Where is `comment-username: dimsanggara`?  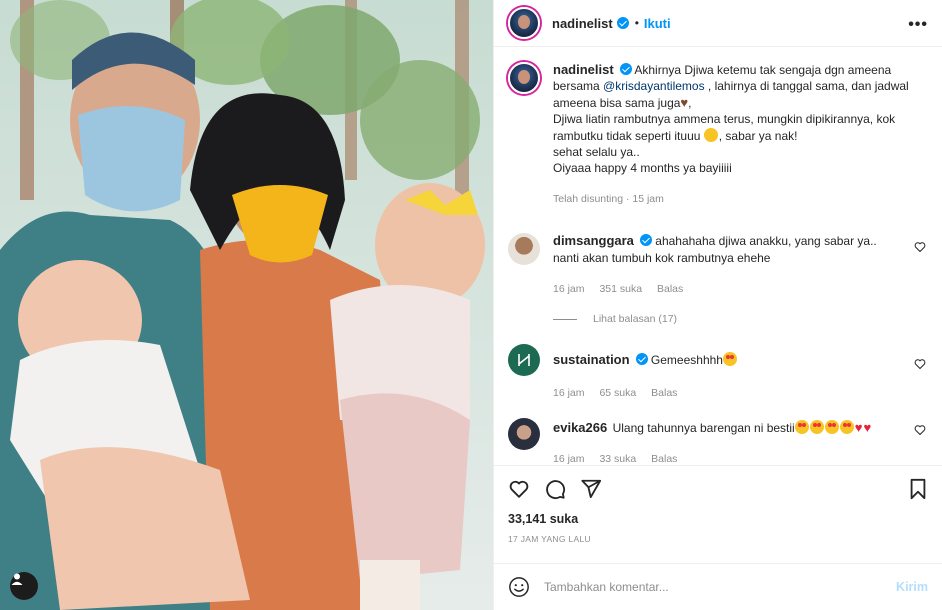 comment-username: dimsanggara is located at coordinates (593, 240).